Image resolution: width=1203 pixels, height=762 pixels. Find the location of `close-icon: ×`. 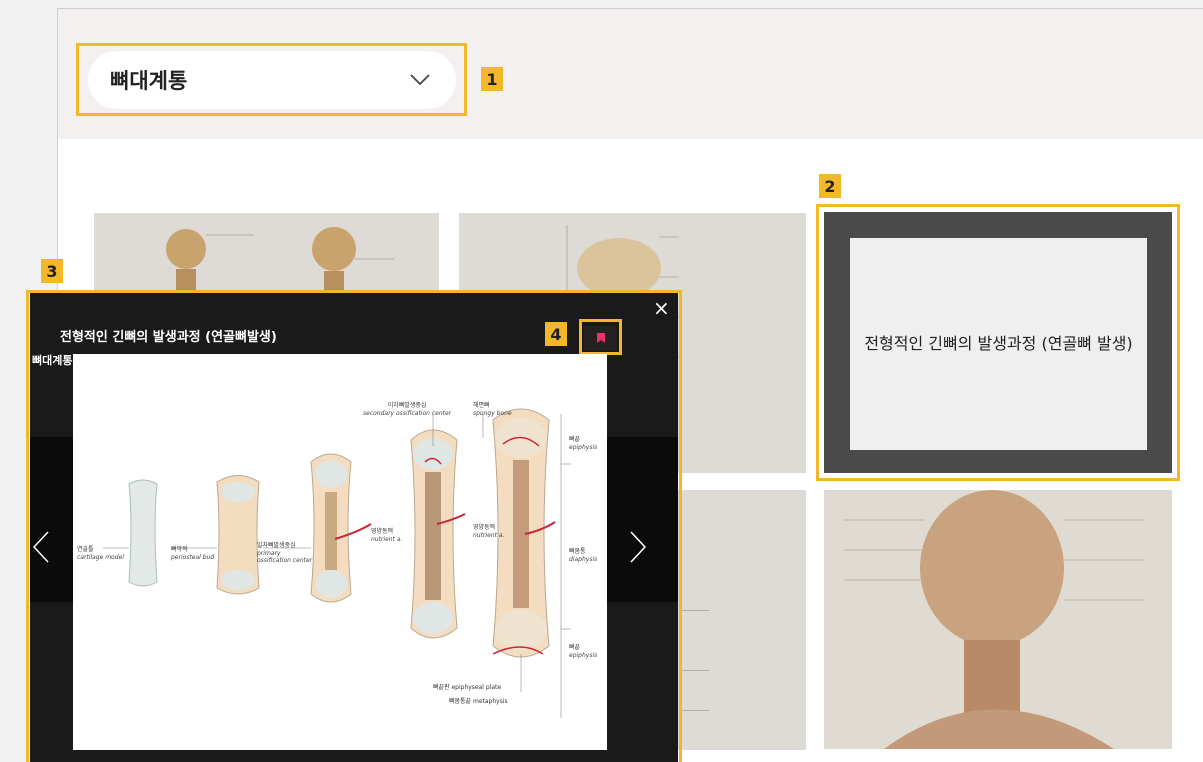

close-icon: × is located at coordinates (661, 308).